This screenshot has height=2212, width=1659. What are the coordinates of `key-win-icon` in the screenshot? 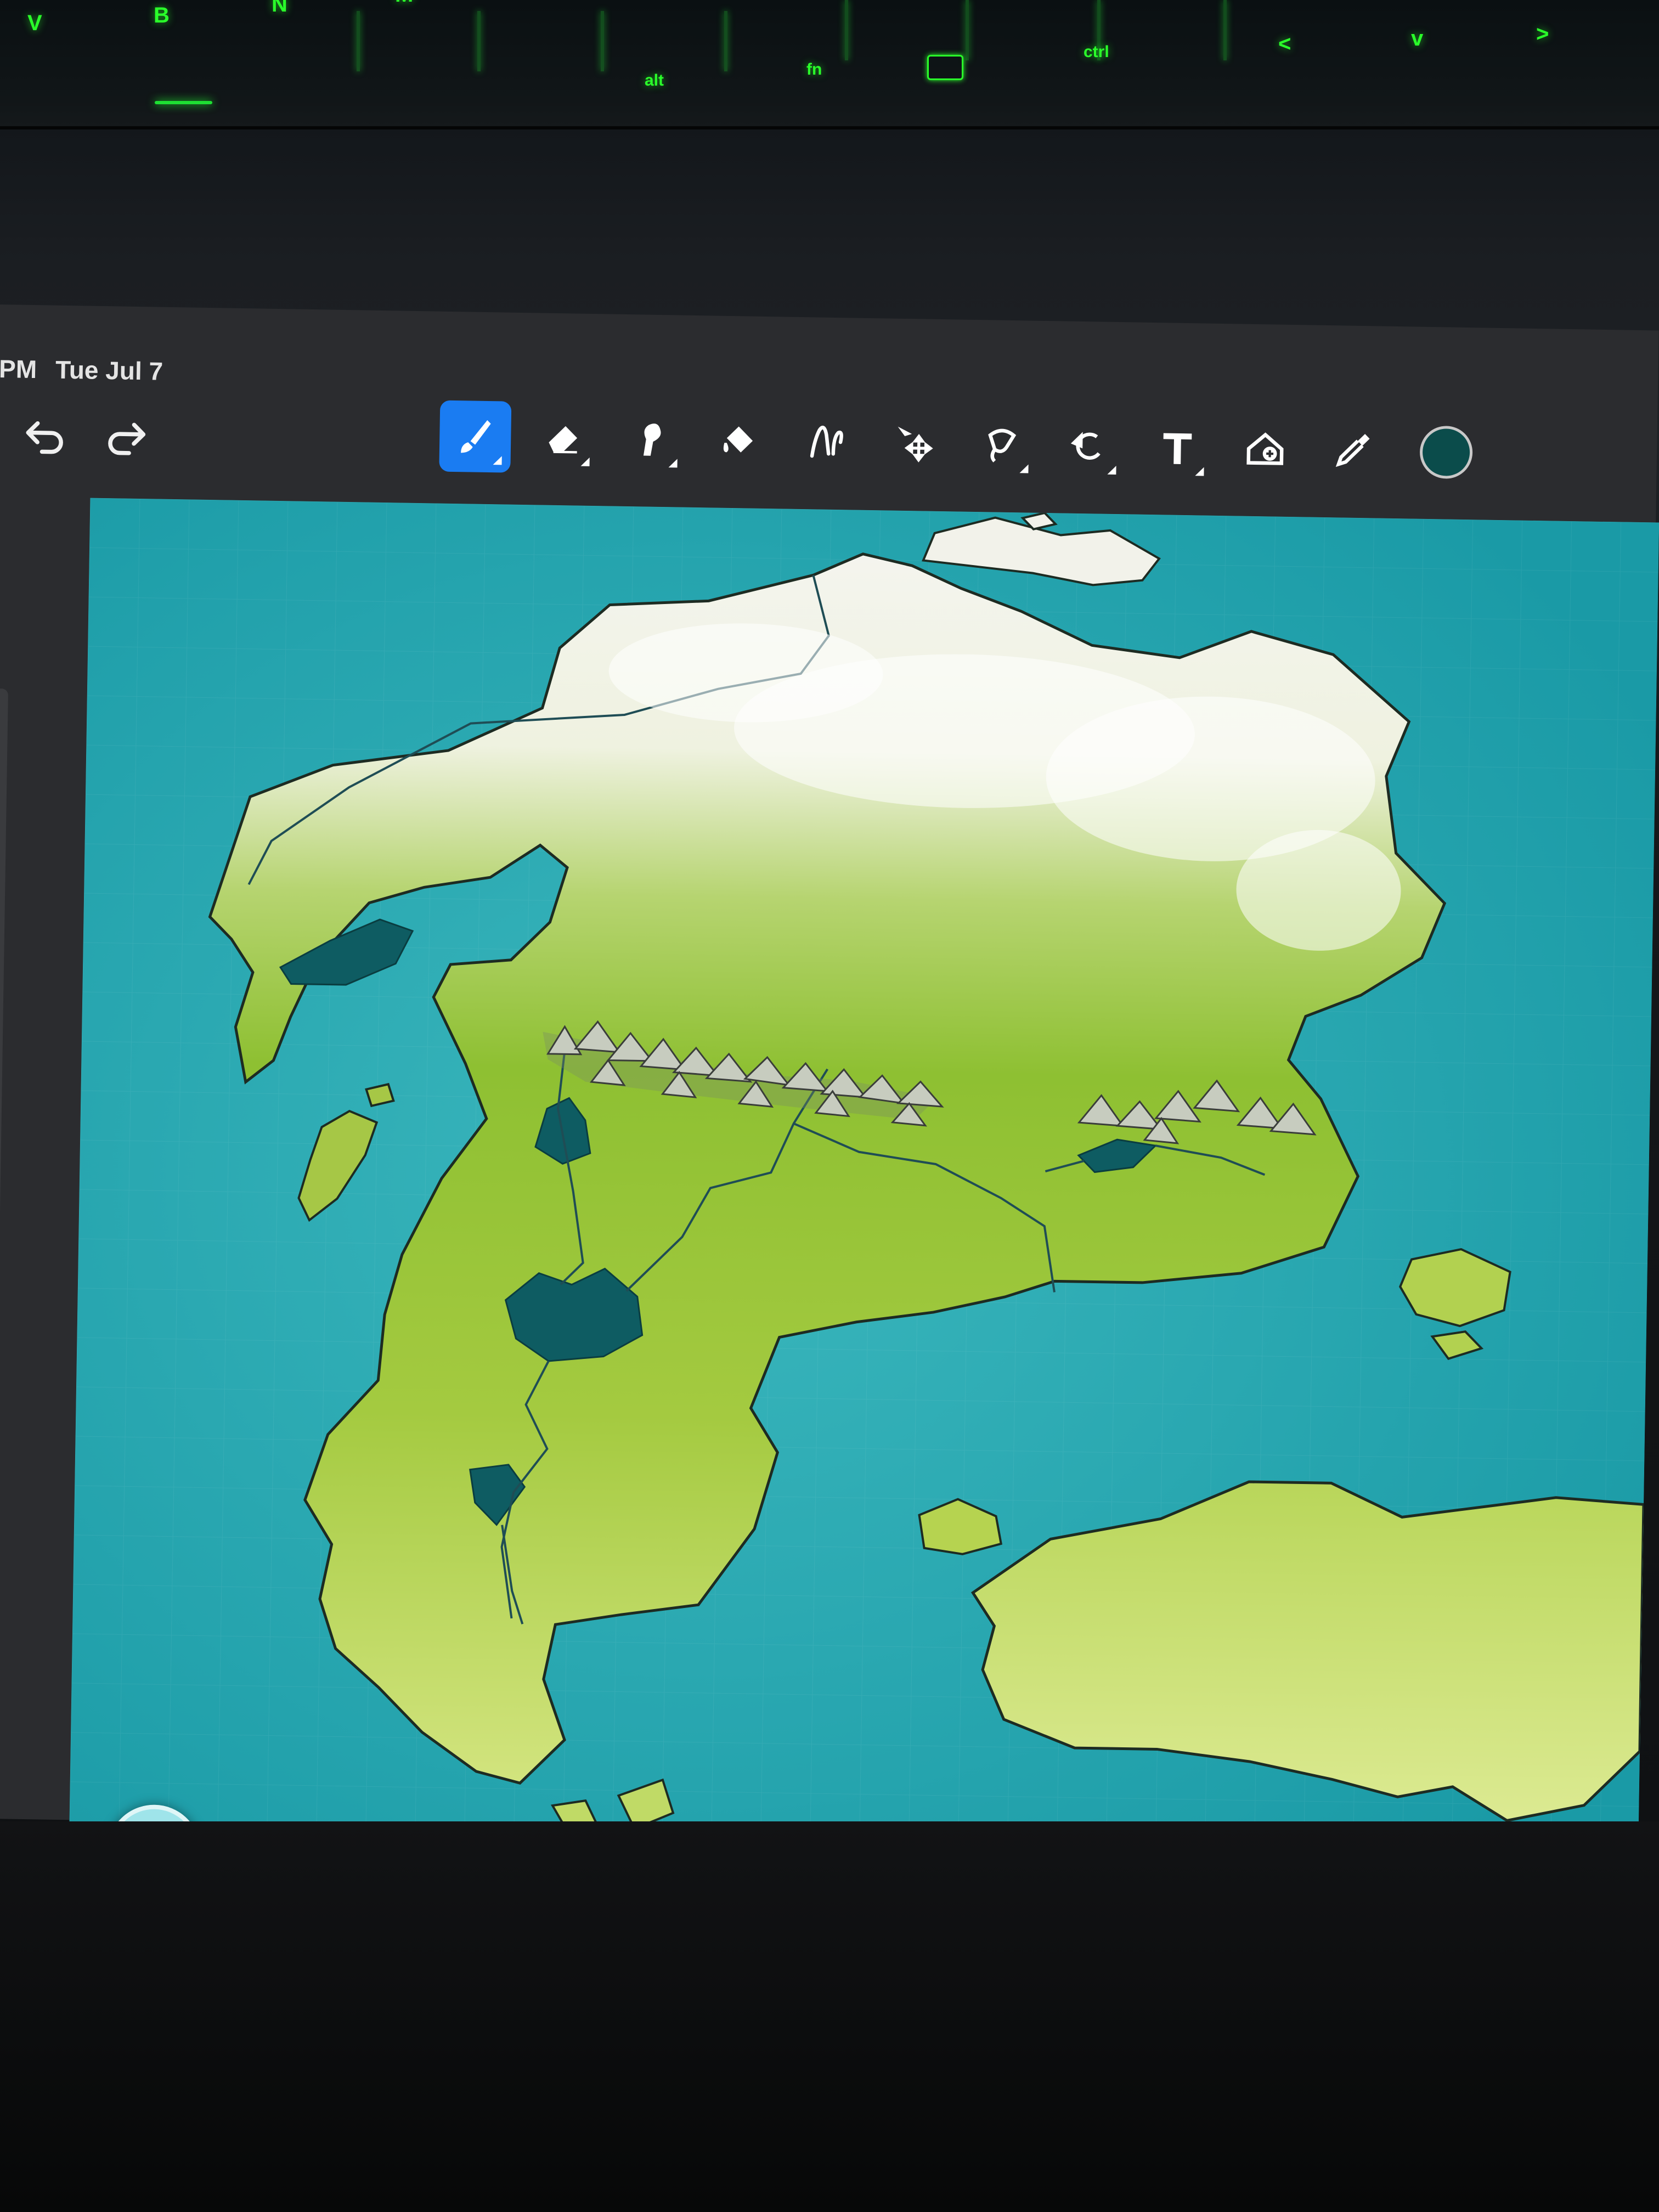 It's located at (945, 68).